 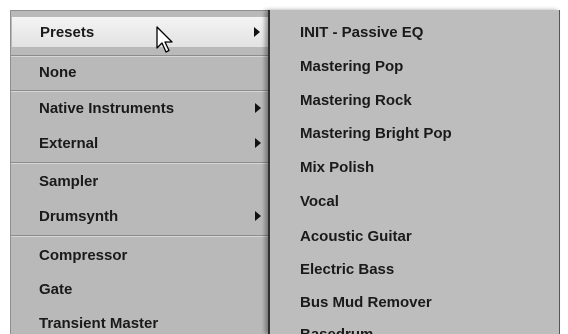 I want to click on menu-item-label: Native Instruments, so click(x=107, y=108).